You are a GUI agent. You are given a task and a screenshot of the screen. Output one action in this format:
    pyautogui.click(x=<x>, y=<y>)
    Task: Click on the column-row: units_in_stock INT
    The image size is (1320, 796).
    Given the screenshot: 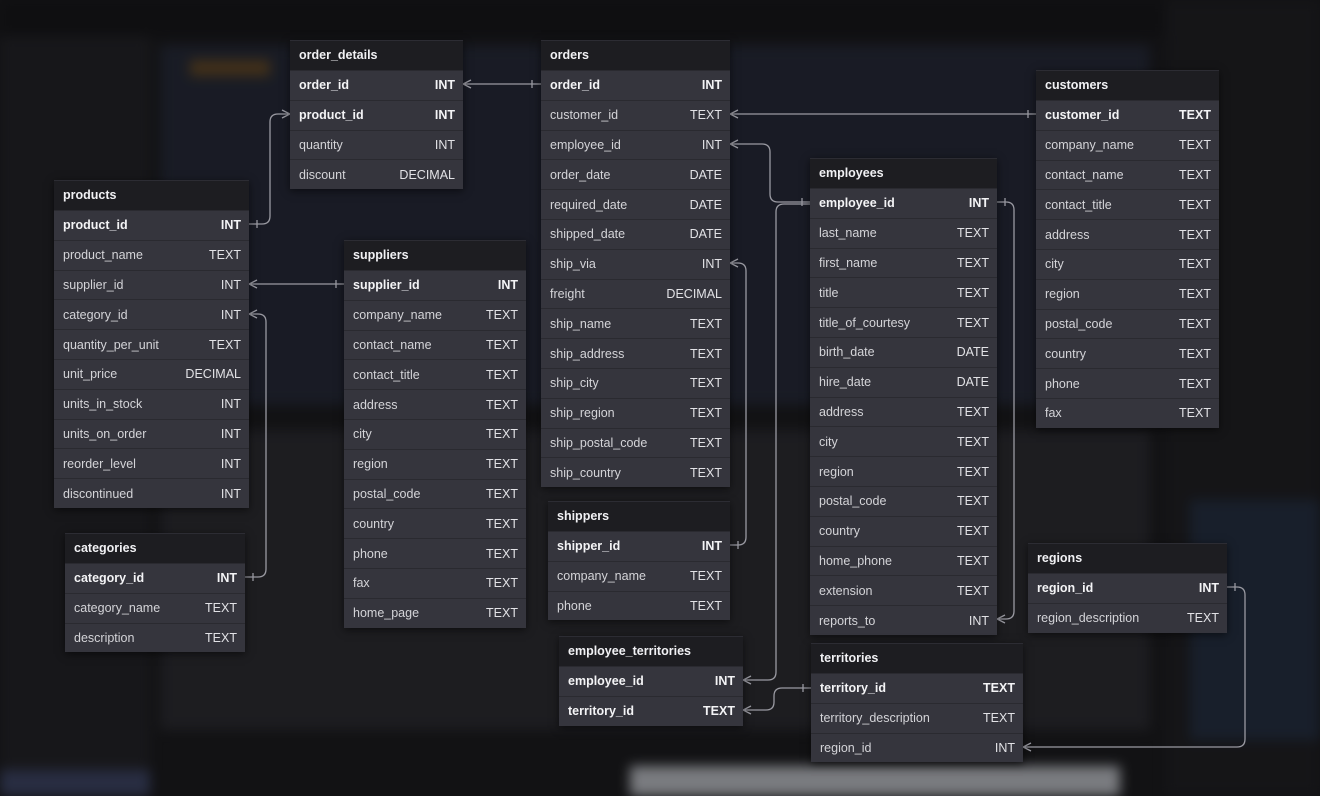 What is the action you would take?
    pyautogui.click(x=151, y=403)
    